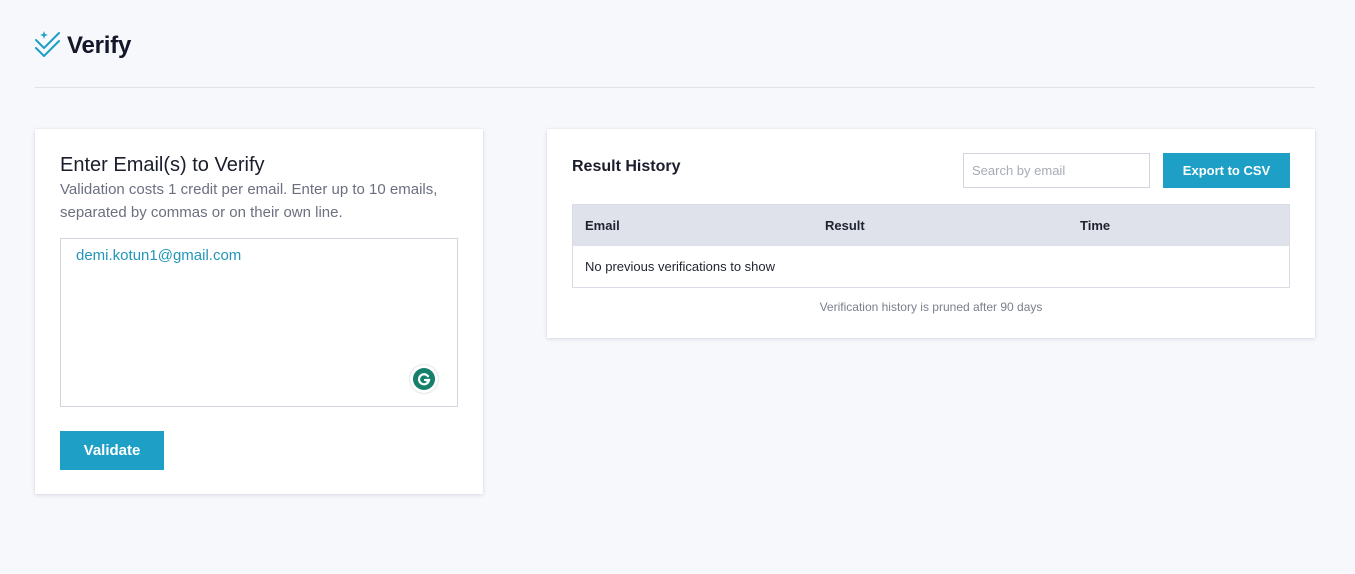 Image resolution: width=1355 pixels, height=574 pixels. I want to click on export-csv-button: Export to CSV, so click(1226, 170).